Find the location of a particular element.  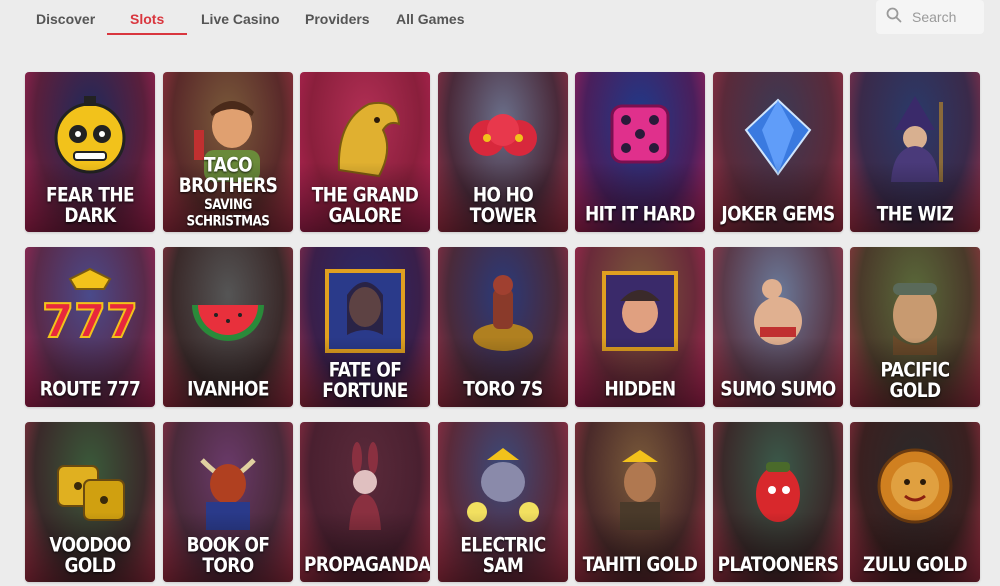

game-title: HO HO TOWER is located at coordinates (503, 205).